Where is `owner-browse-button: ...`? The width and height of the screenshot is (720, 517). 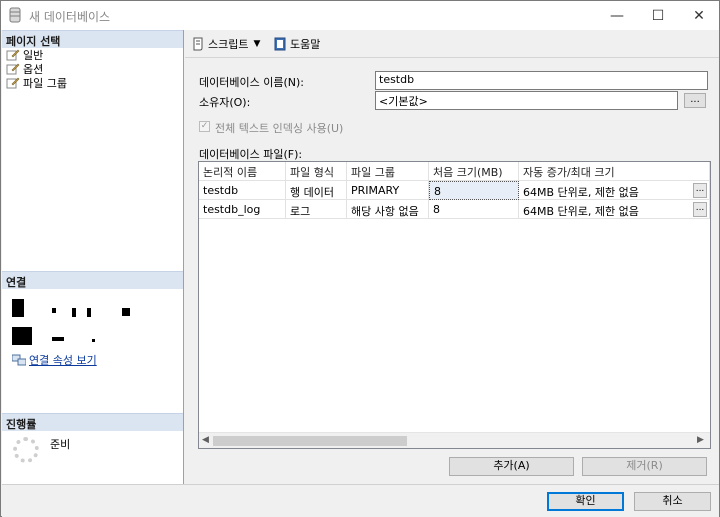
owner-browse-button: ... is located at coordinates (695, 100).